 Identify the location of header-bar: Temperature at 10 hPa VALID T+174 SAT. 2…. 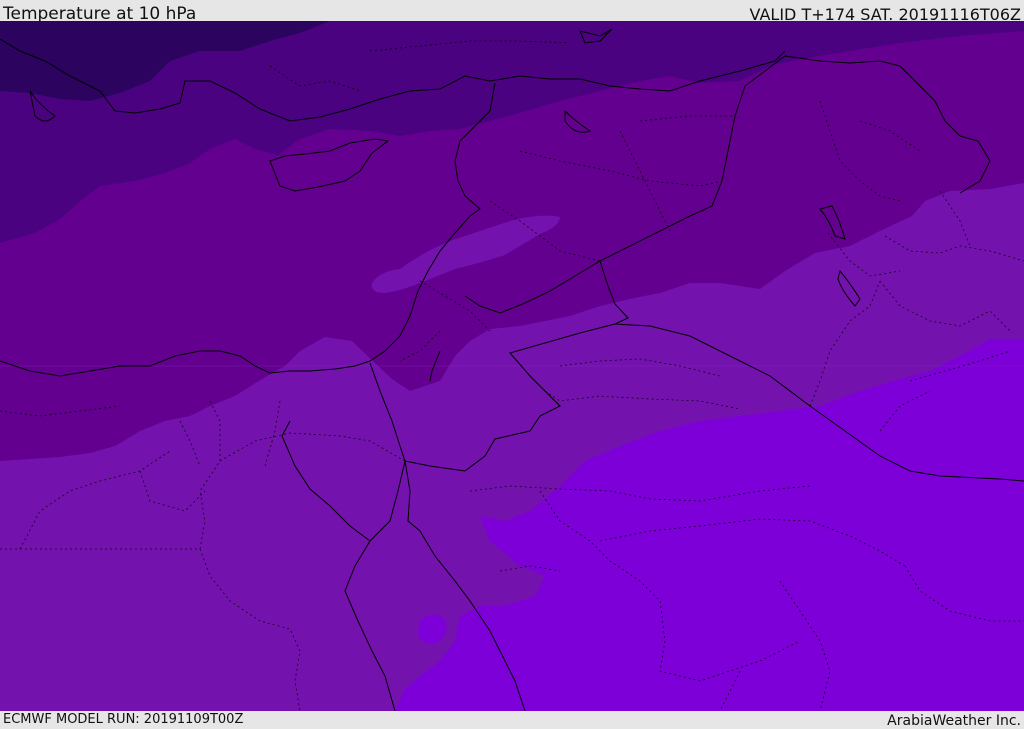
(512, 12).